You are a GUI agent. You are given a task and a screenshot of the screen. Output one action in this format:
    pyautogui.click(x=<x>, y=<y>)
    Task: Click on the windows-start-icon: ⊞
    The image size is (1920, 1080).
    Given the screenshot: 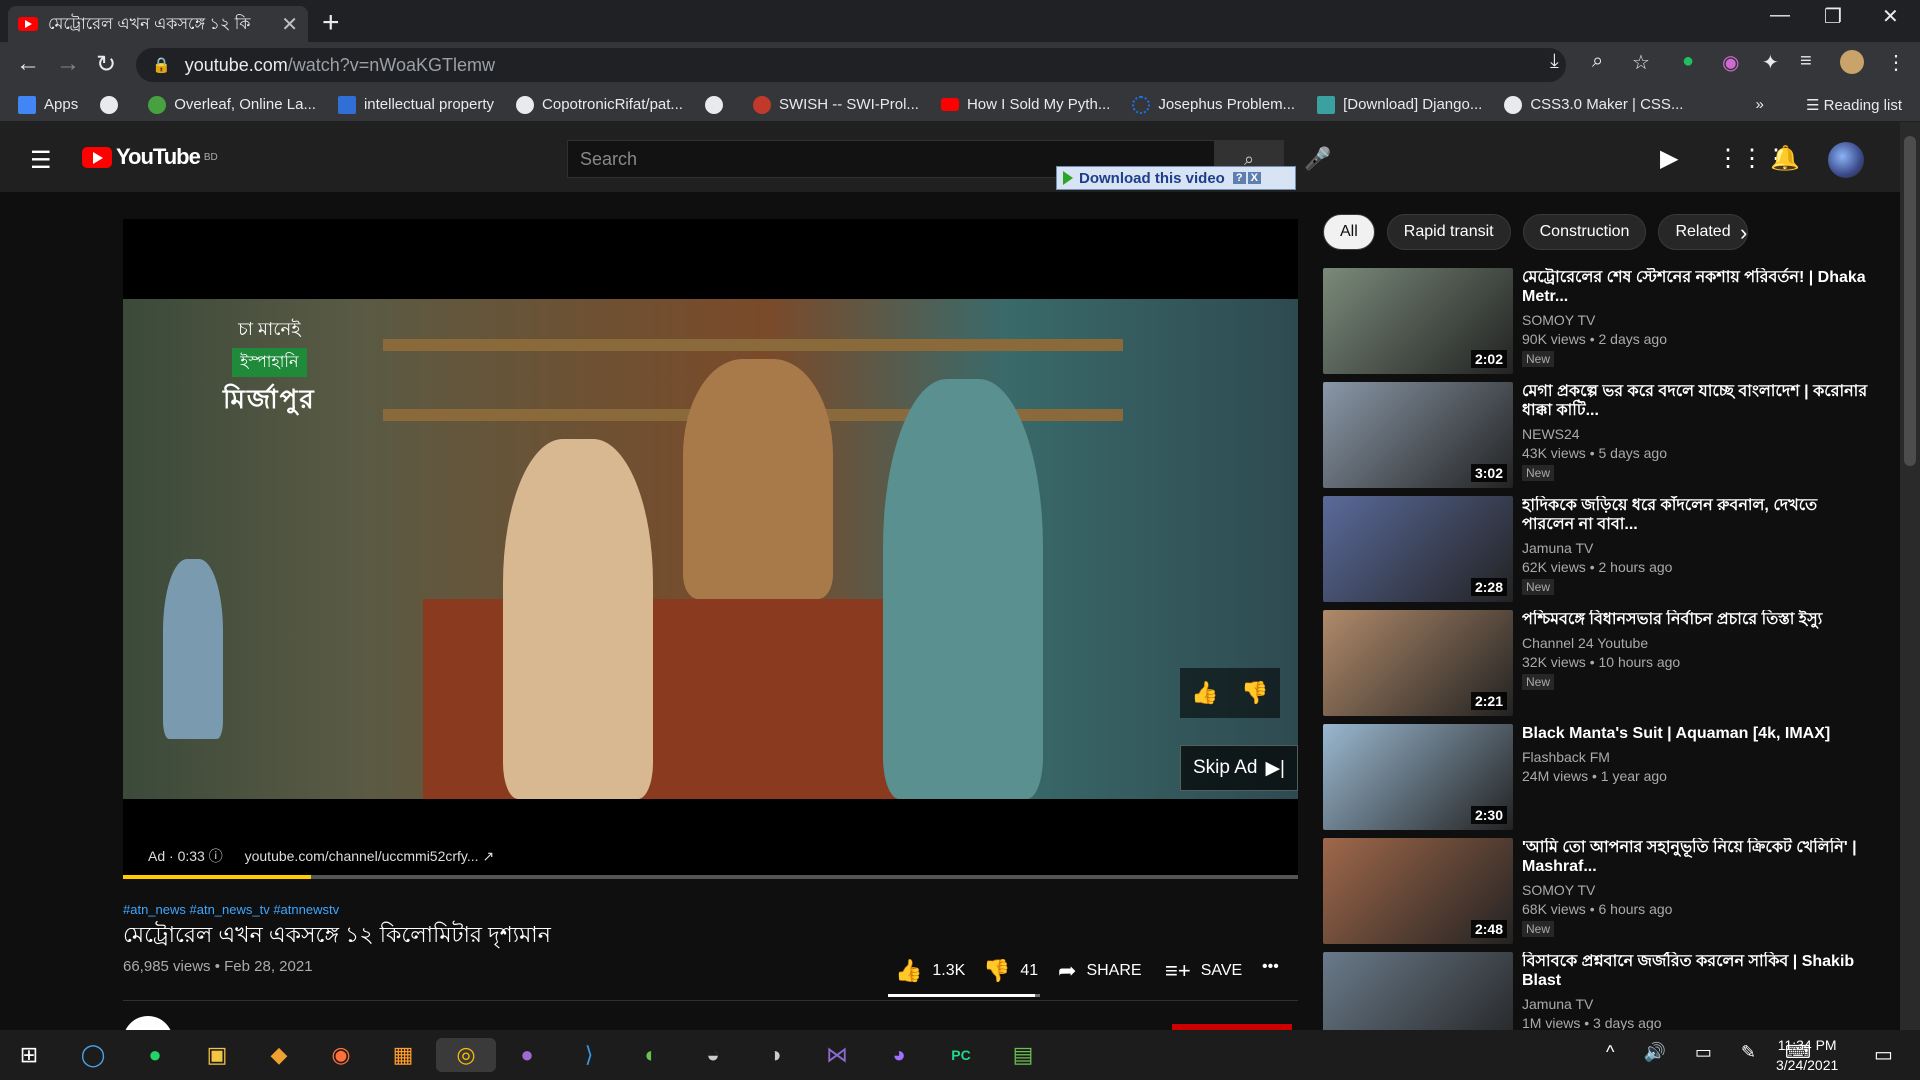 What is the action you would take?
    pyautogui.click(x=29, y=1055)
    